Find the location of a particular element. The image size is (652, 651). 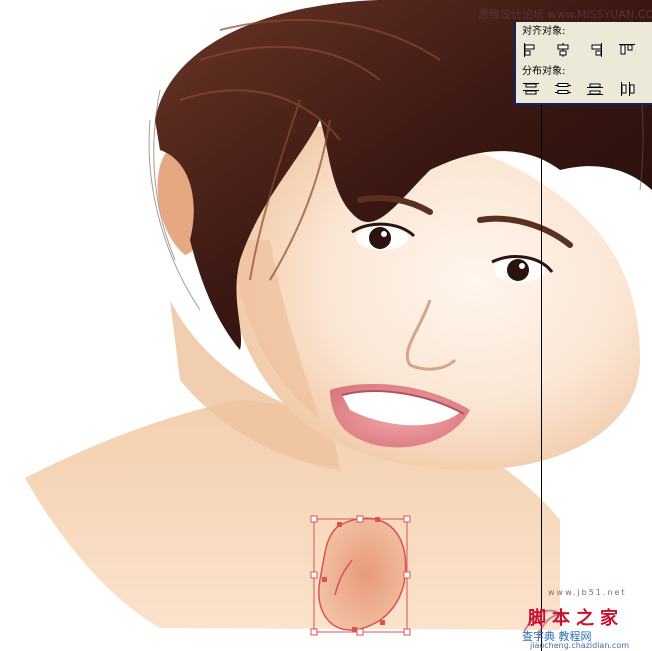

align-right-button is located at coordinates (595, 50).